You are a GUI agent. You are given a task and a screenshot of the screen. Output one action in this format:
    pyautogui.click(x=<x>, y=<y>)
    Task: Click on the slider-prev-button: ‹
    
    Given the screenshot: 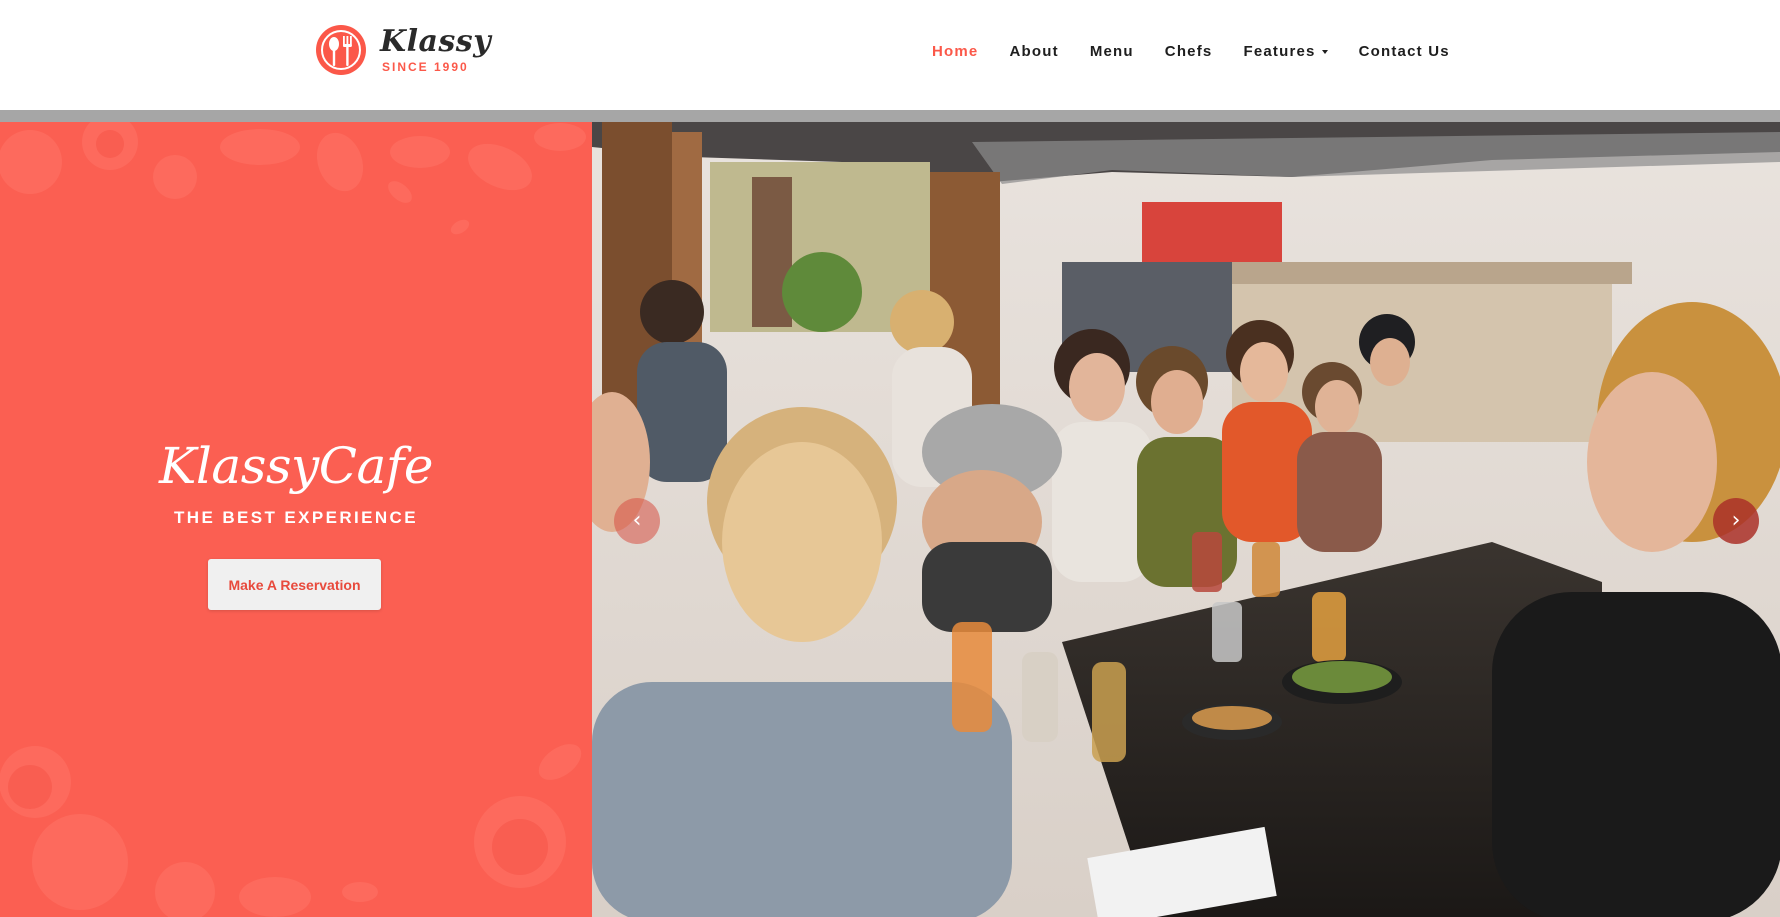 What is the action you would take?
    pyautogui.click(x=637, y=521)
    